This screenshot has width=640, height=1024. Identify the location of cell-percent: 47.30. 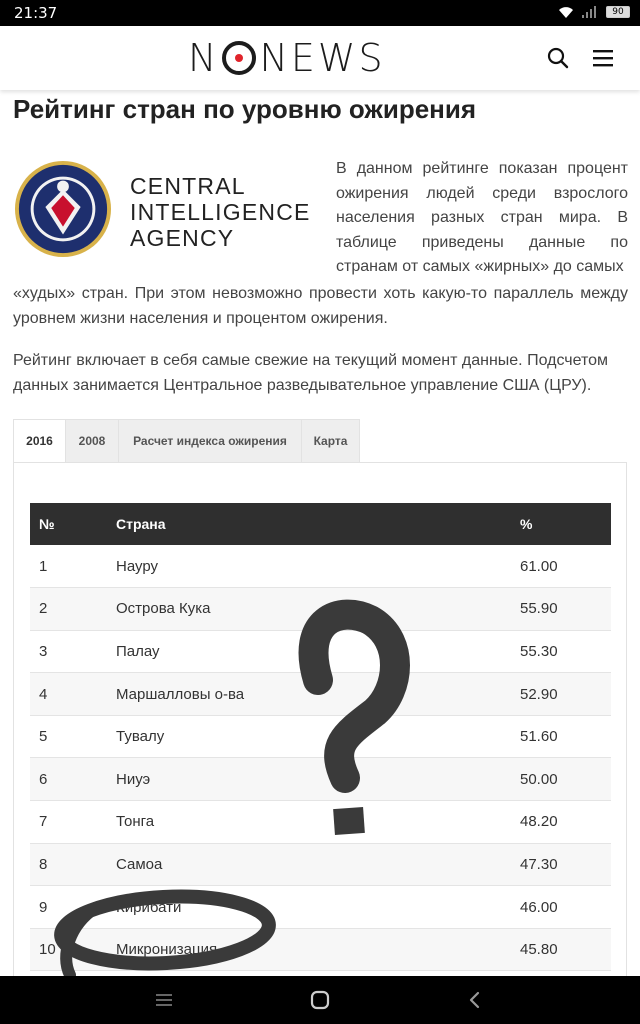
(561, 865).